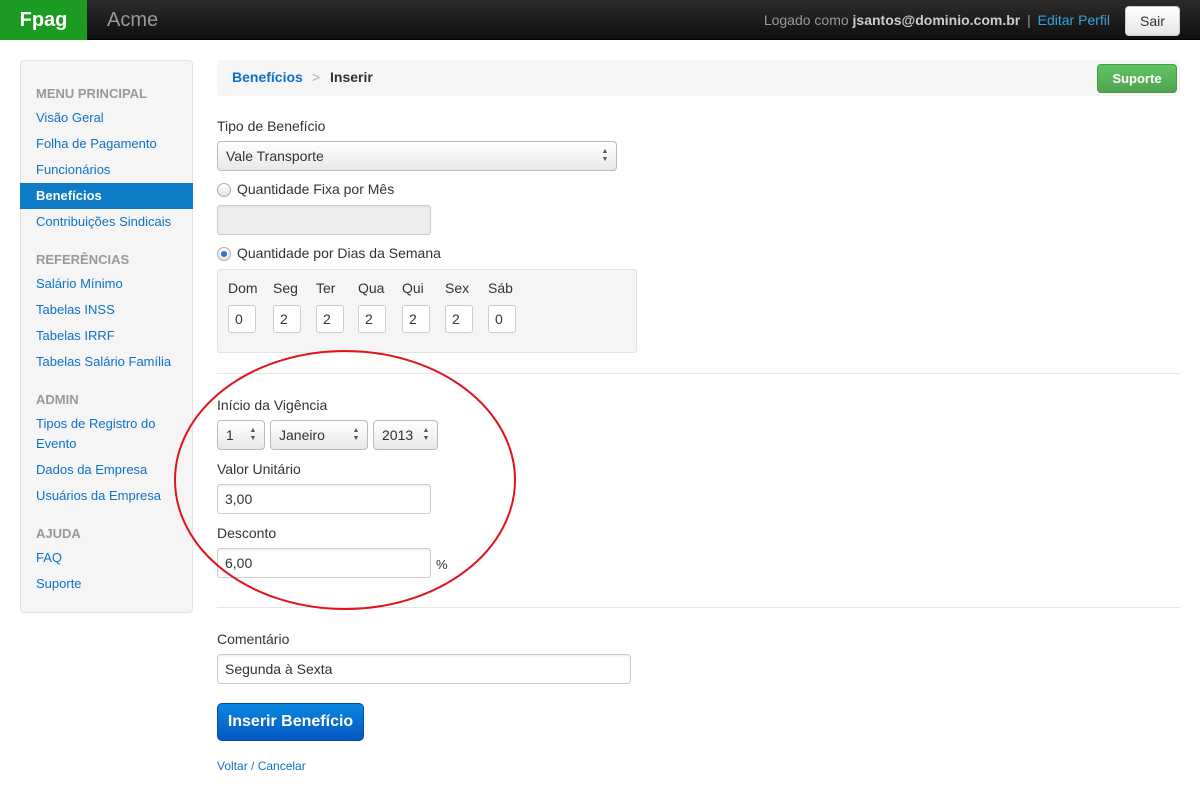  Describe the element at coordinates (330, 319) in the screenshot. I see `day-input-ter: 2` at that location.